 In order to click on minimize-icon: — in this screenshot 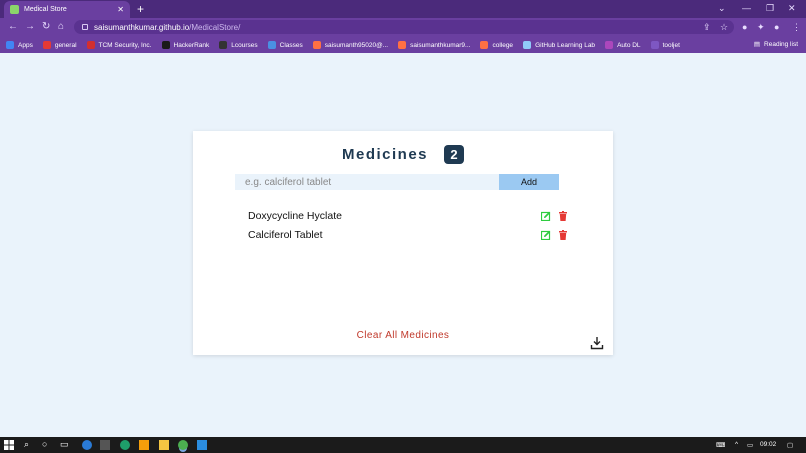, I will do `click(746, 8)`.